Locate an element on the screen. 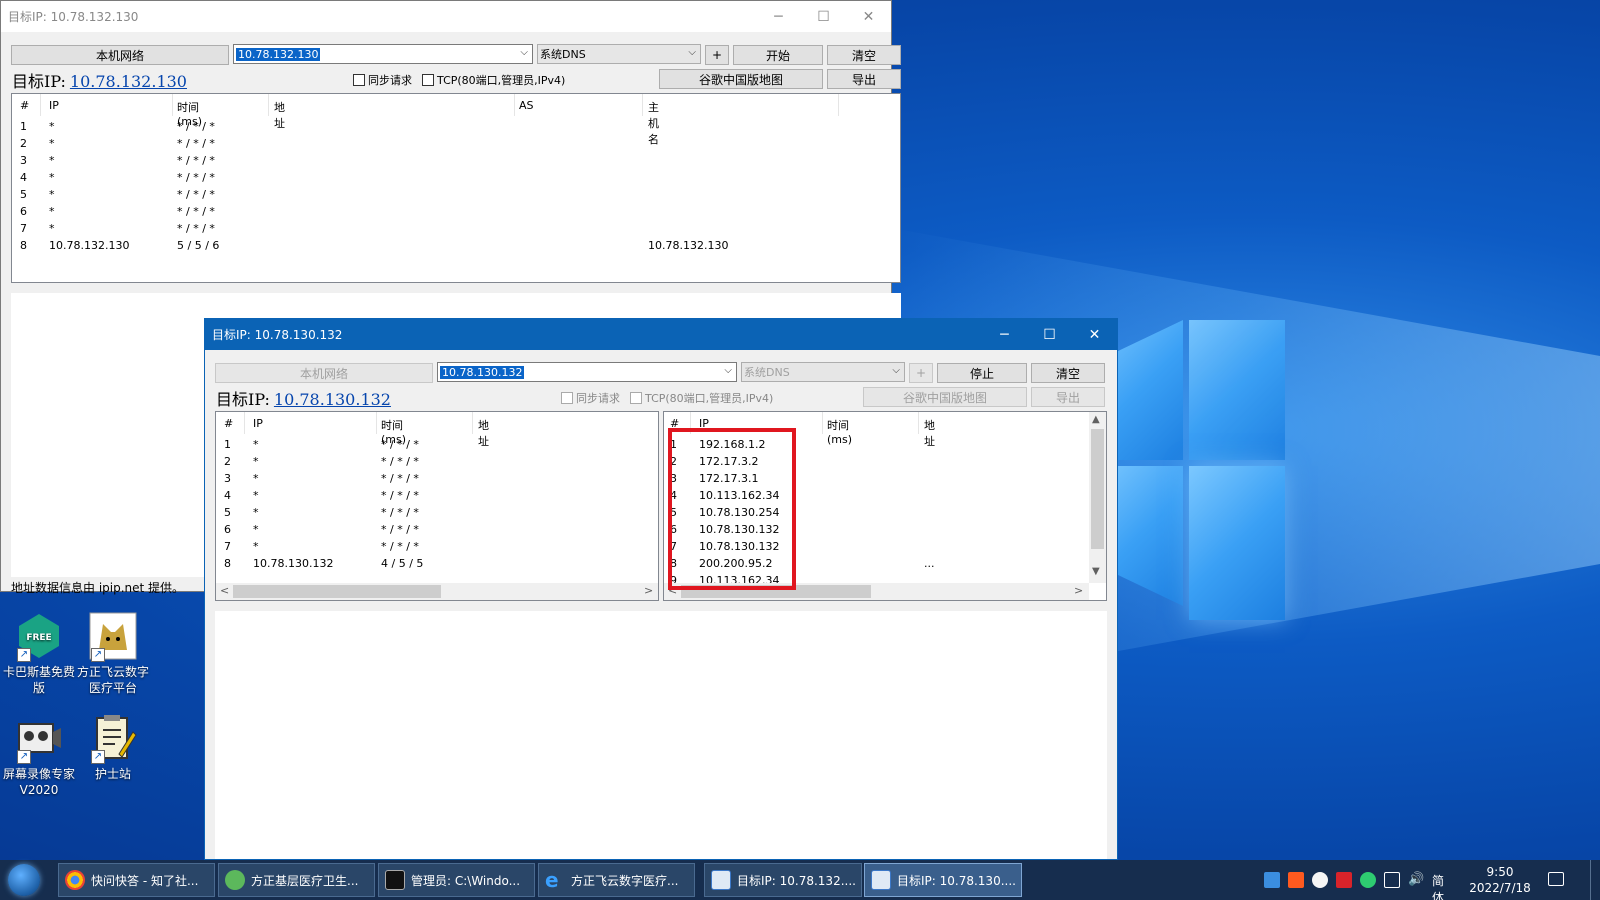  desktop-icon-nurse-station: ↗ 护士站 is located at coordinates (113, 748).